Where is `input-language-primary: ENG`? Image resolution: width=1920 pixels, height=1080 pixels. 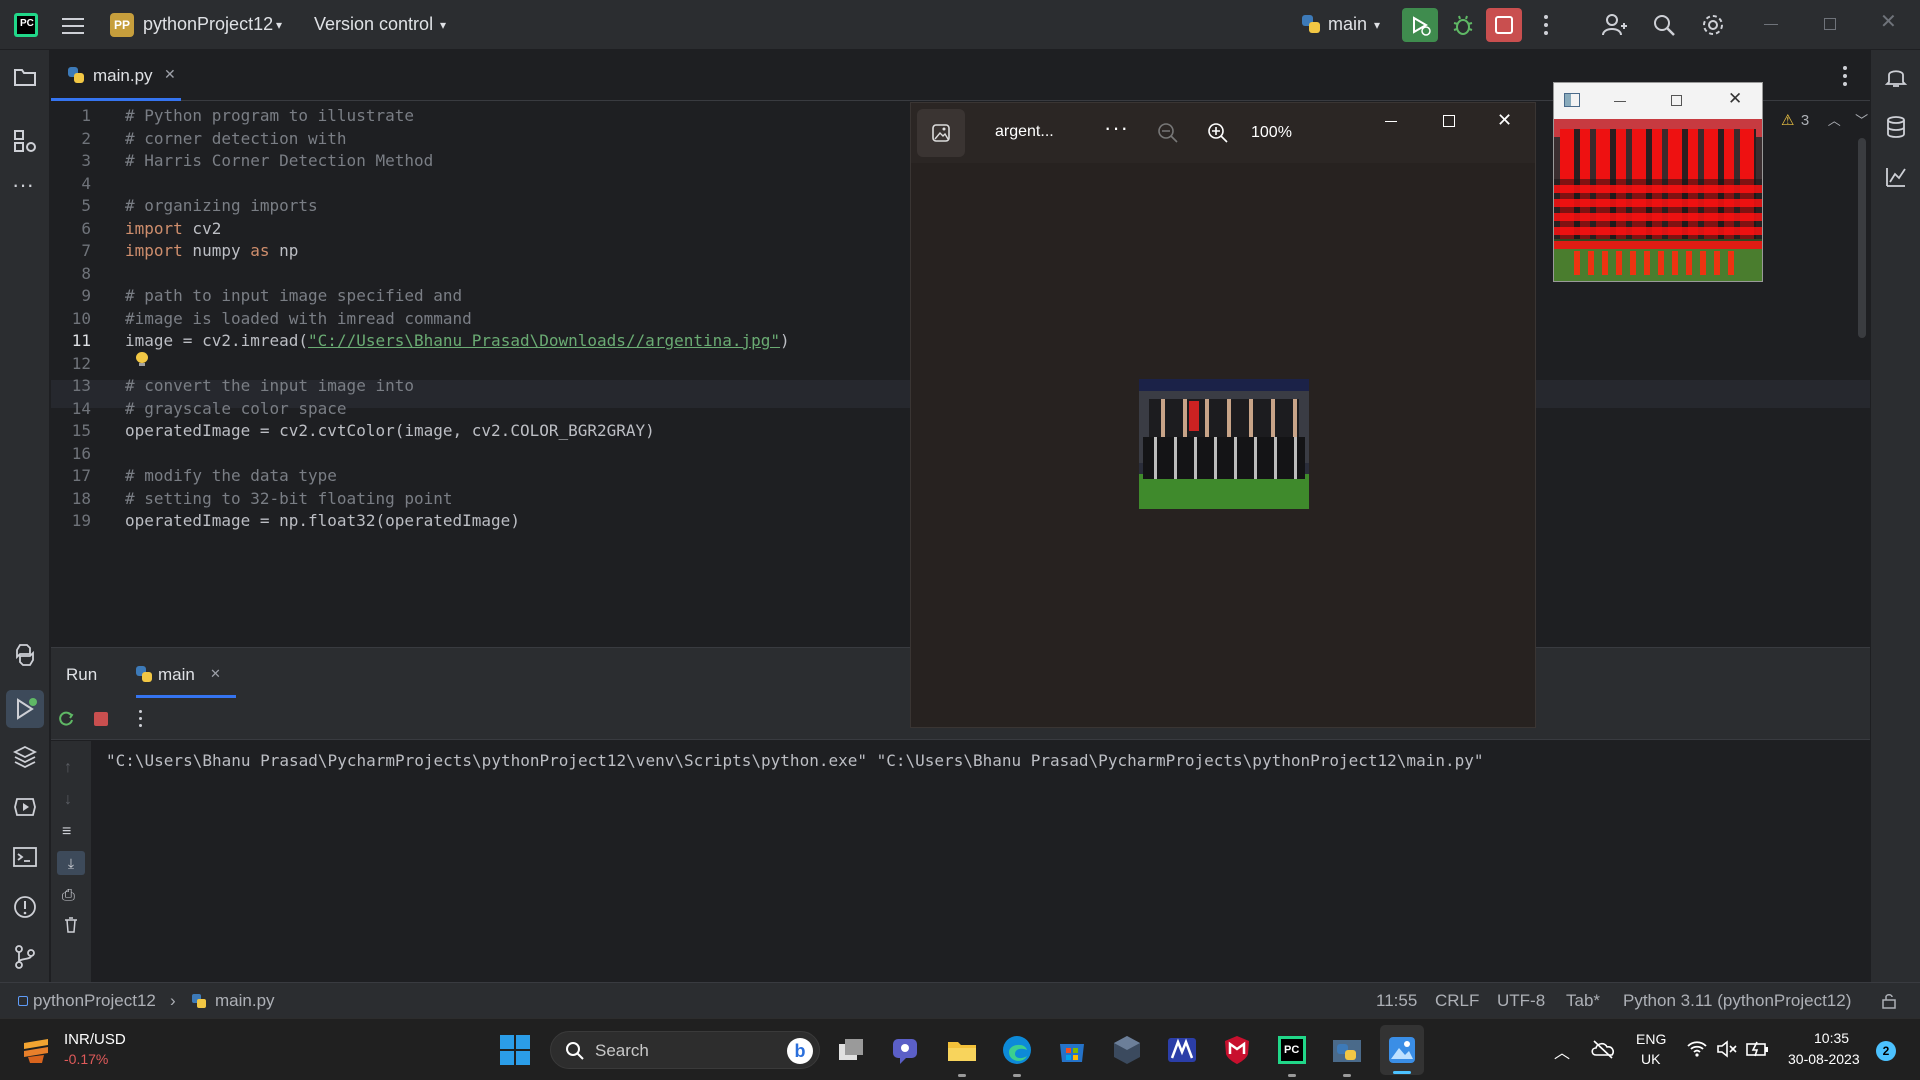 input-language-primary: ENG is located at coordinates (1651, 1039).